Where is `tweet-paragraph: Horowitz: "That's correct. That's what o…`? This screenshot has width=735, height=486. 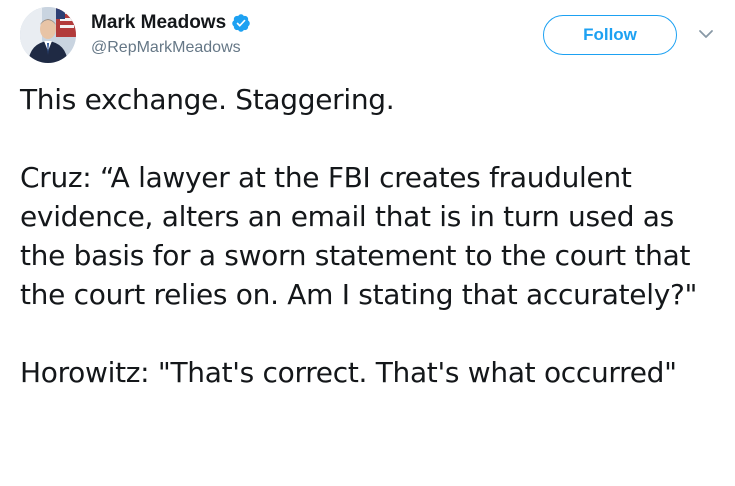 tweet-paragraph: Horowitz: "That's correct. That's what o… is located at coordinates (348, 372).